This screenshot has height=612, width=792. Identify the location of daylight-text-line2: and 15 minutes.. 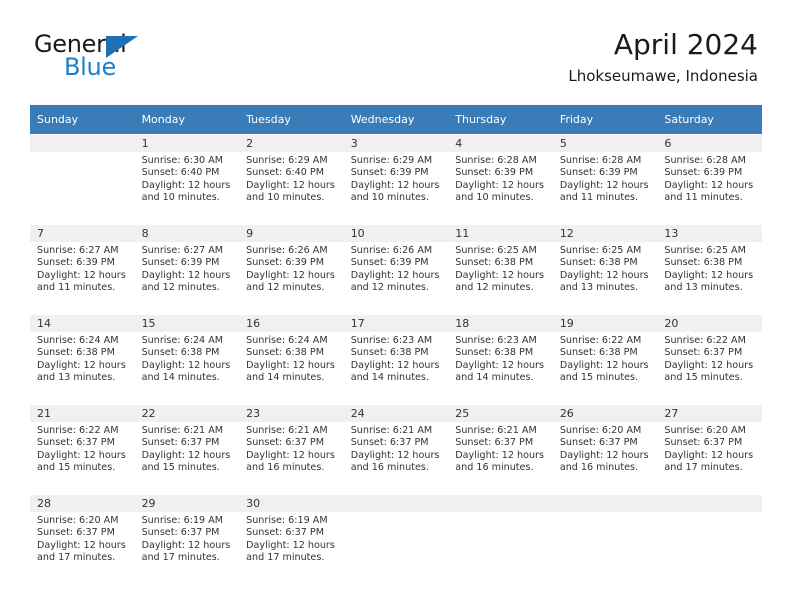
(703, 378).